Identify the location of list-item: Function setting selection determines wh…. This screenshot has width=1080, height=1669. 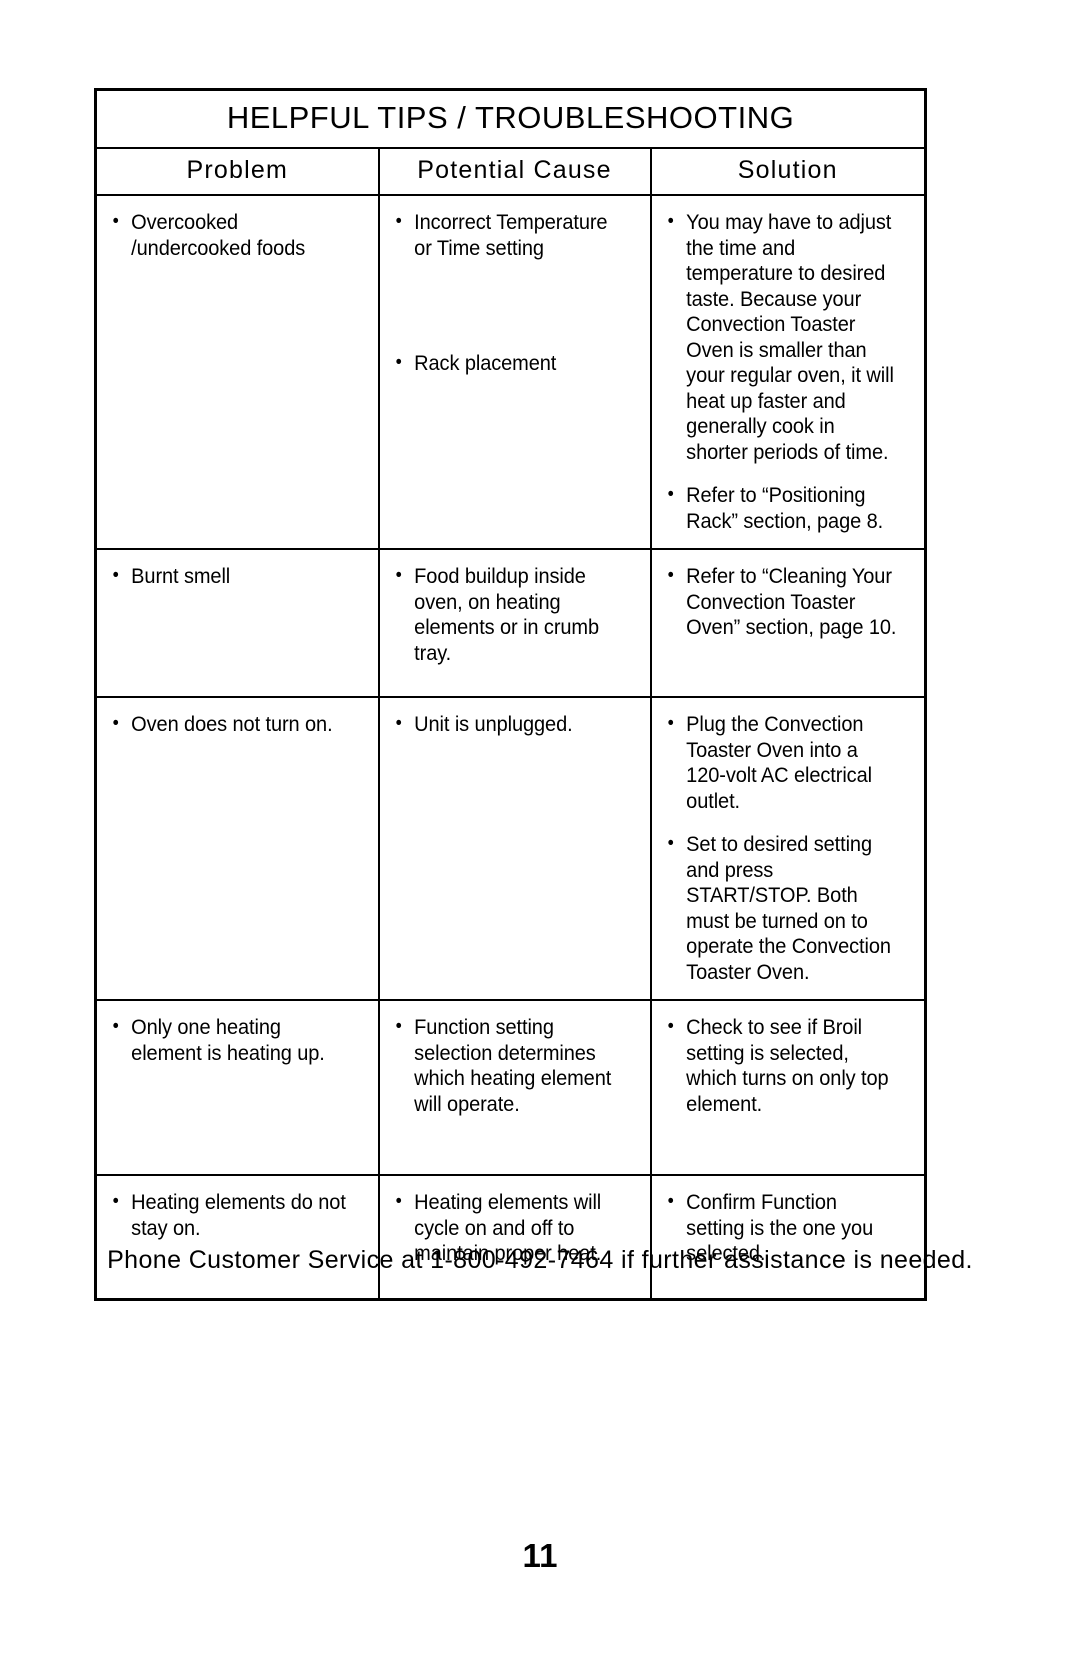
(508, 1065).